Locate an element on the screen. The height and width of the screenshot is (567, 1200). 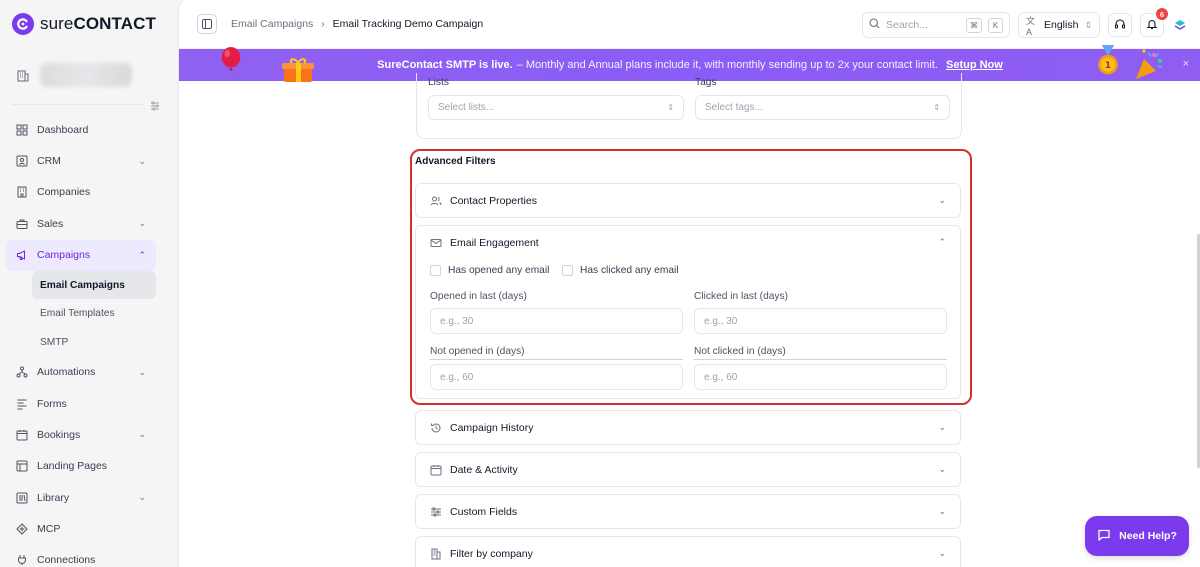
not-opened-input: e.g., 60 is located at coordinates (556, 377).